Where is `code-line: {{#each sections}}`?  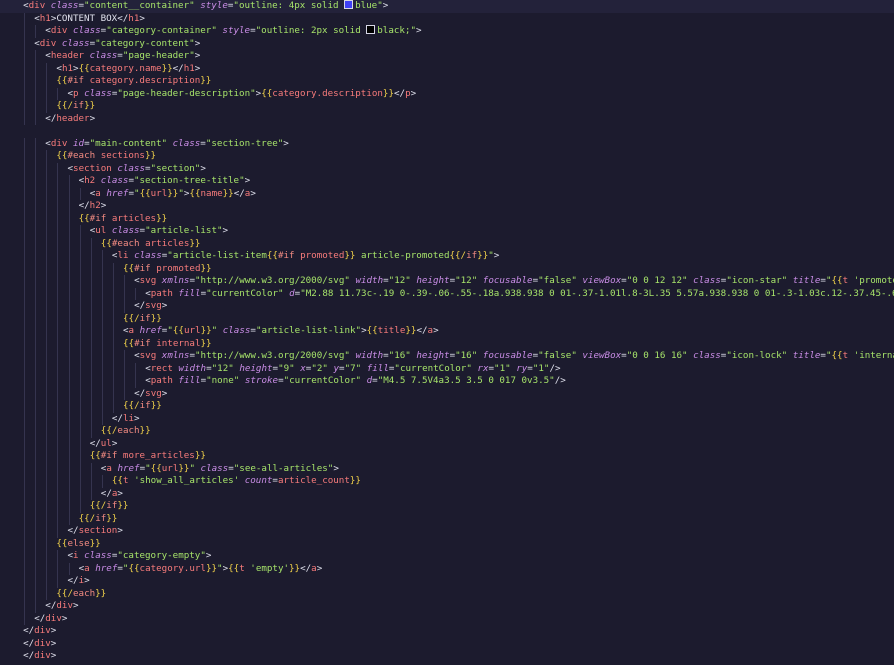
code-line: {{#each sections}} is located at coordinates (447, 156).